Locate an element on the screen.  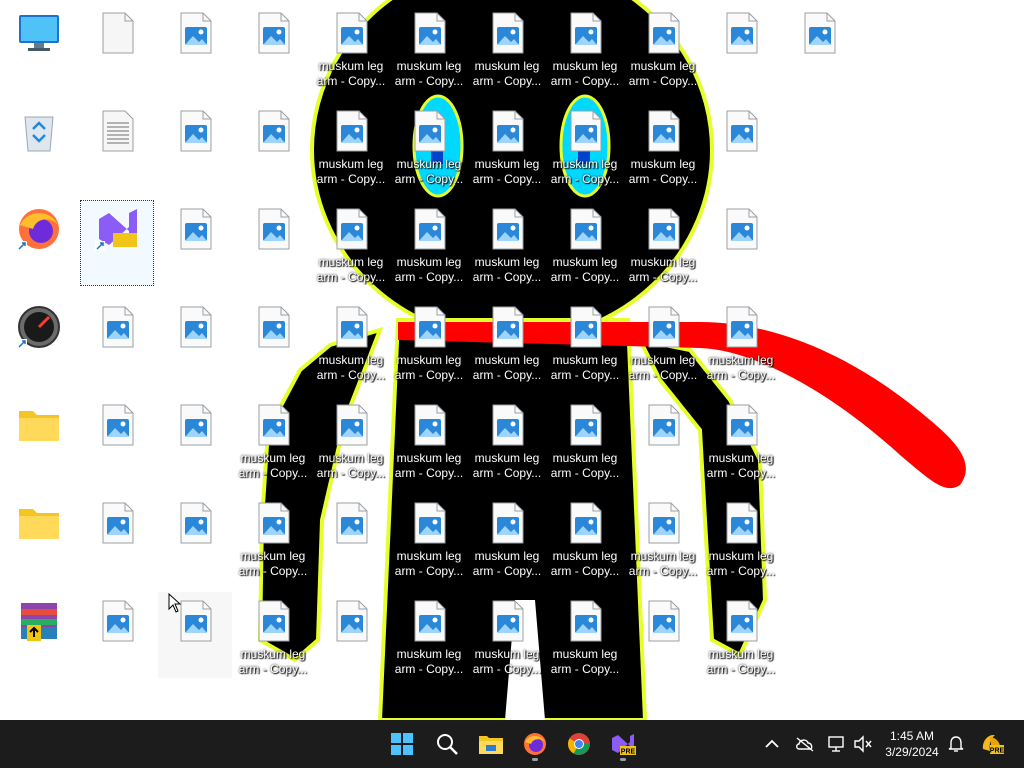
file-explorer-button is located at coordinates (491, 744).